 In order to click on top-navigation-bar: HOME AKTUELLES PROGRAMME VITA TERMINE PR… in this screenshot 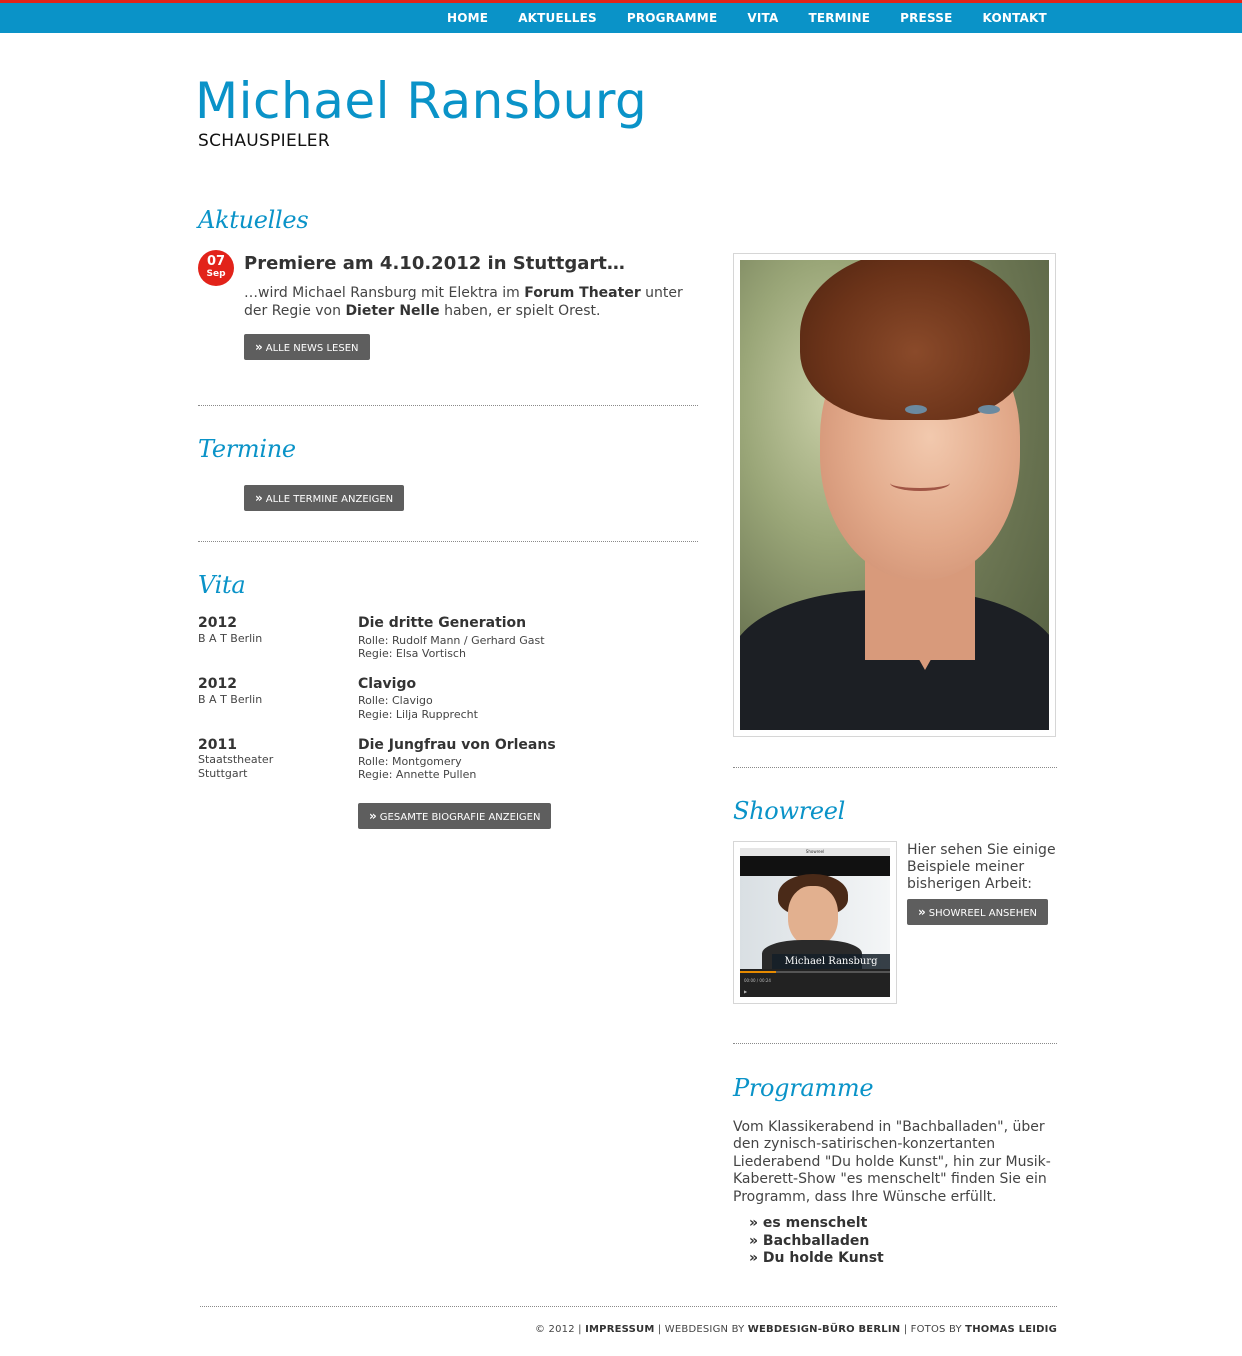, I will do `click(621, 16)`.